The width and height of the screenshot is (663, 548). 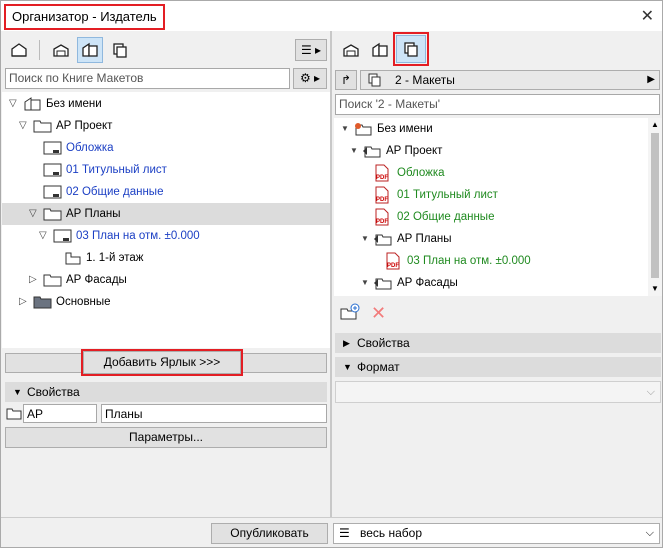 I want to click on tree-item-label: АР Проект, so click(x=414, y=151).